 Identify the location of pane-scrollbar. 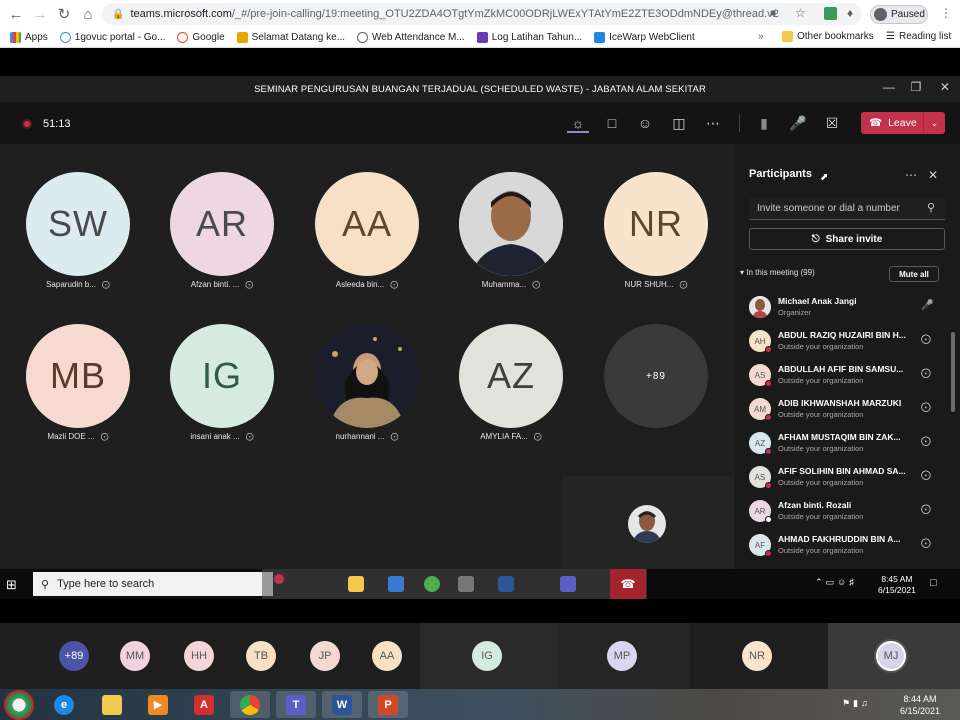
(953, 372).